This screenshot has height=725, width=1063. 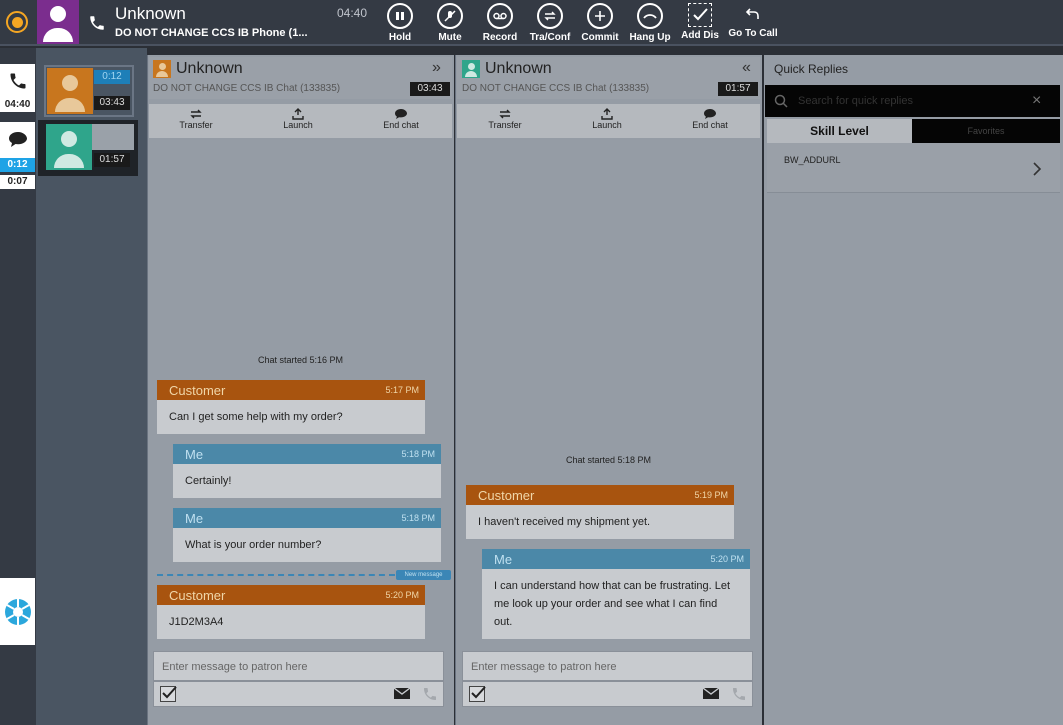 I want to click on record-label: Record, so click(x=500, y=37).